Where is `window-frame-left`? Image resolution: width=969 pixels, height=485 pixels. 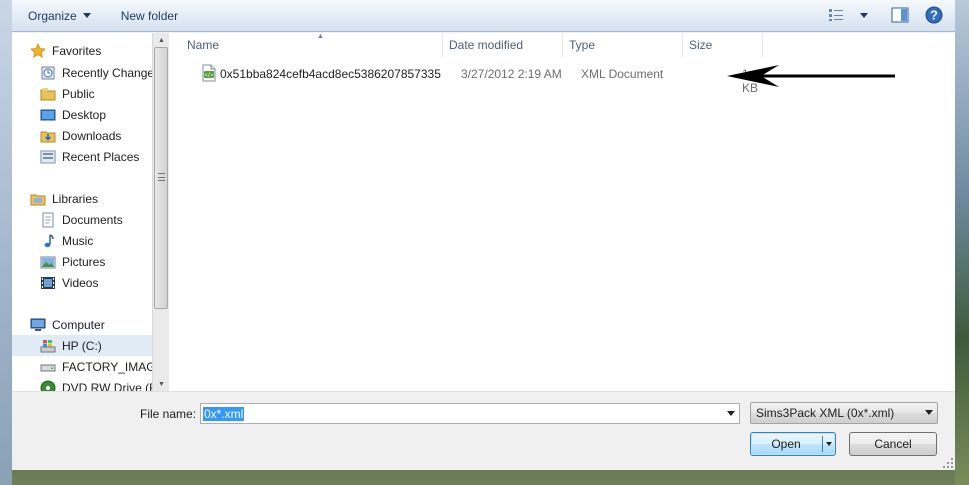
window-frame-left is located at coordinates (6, 242).